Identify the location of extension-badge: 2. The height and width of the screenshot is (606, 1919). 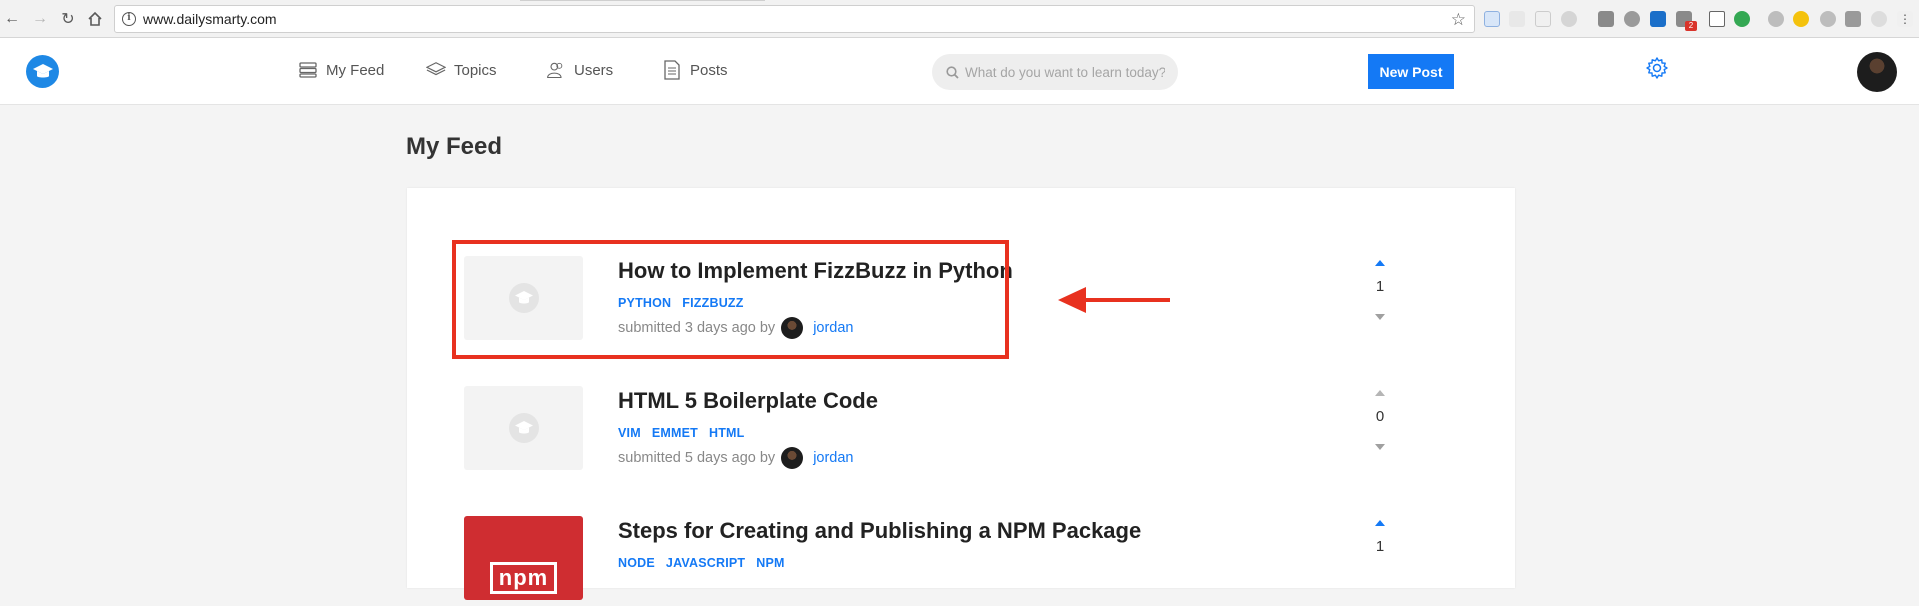
(1691, 26).